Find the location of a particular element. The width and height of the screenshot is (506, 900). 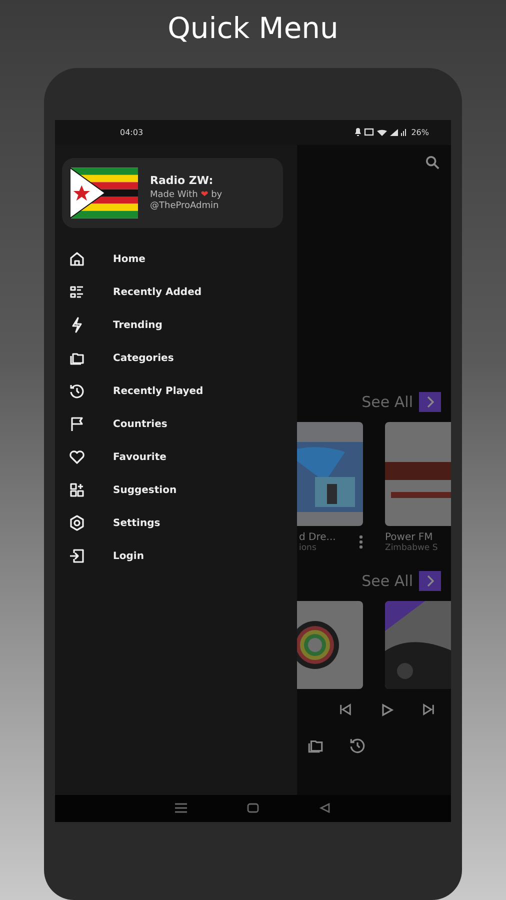

app-name: Radio ZW: is located at coordinates (182, 180).